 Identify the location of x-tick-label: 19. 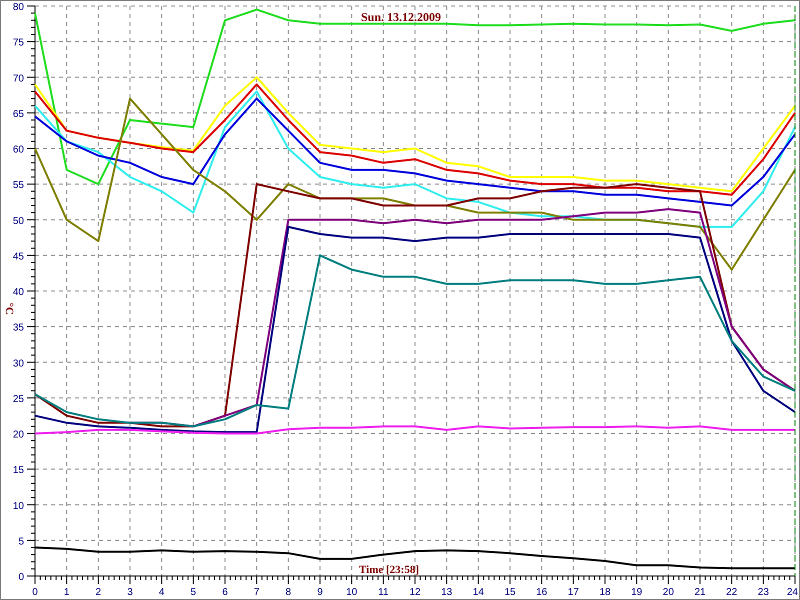
(636, 592).